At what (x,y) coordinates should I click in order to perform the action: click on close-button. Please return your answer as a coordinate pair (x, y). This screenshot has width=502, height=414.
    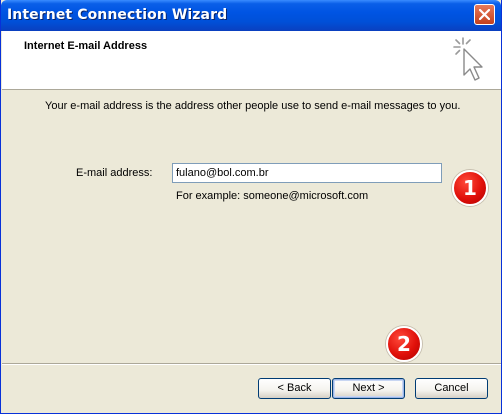
    Looking at the image, I should click on (484, 14).